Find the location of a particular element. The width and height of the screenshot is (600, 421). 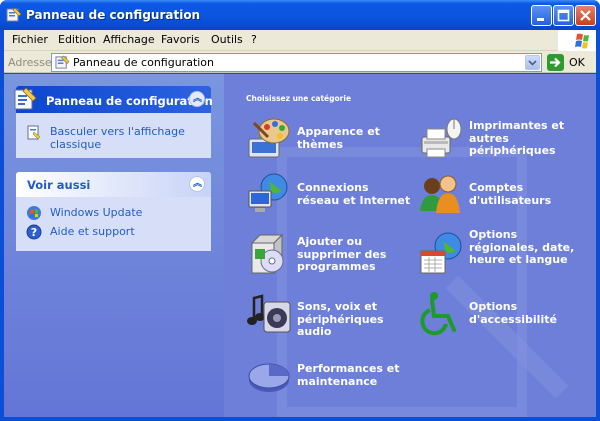

category-label: Performances et maintenance is located at coordinates (348, 375).